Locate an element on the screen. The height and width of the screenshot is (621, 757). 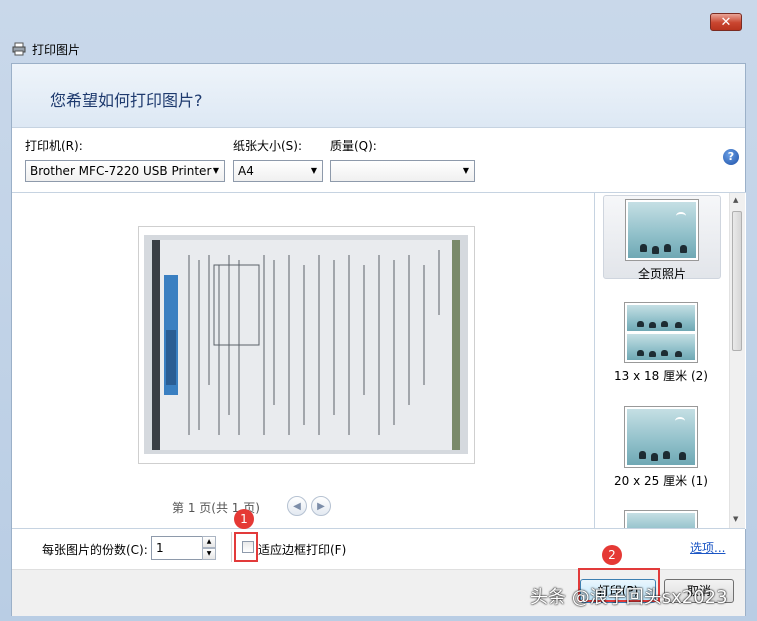
copies-stepper: ▲ ▼ is located at coordinates (209, 548).